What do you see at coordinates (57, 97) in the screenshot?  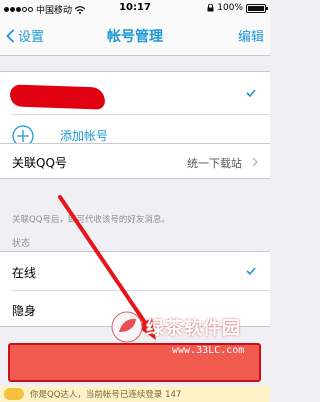 I see `redacted-account-name` at bounding box center [57, 97].